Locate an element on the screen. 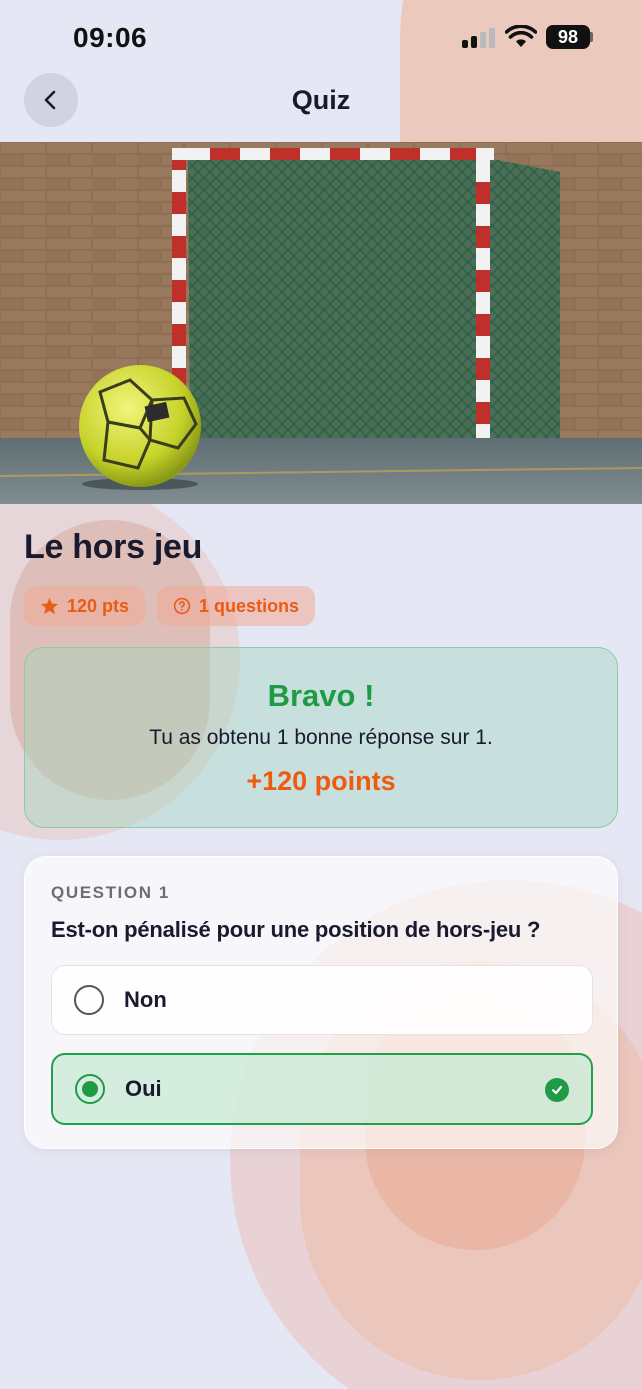 The image size is (642, 1389). answer-option-label: Oui is located at coordinates (143, 1088).